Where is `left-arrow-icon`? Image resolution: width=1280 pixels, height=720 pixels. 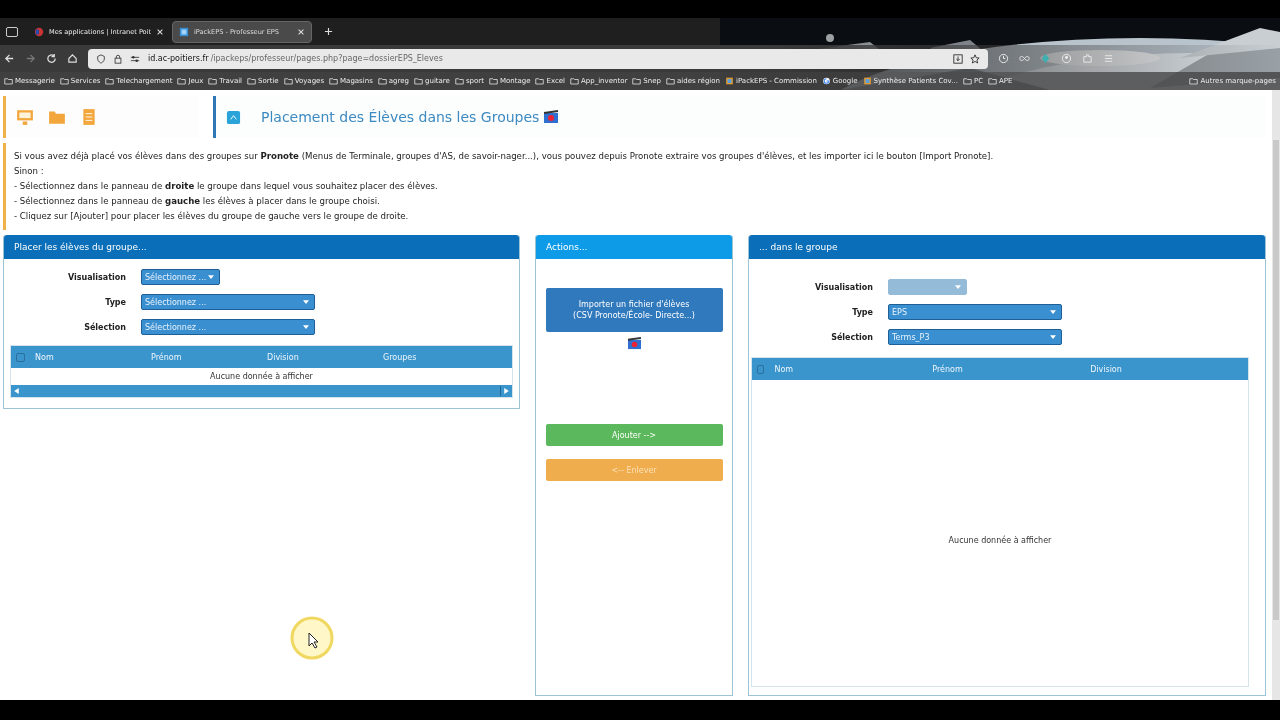 left-arrow-icon is located at coordinates (16, 391).